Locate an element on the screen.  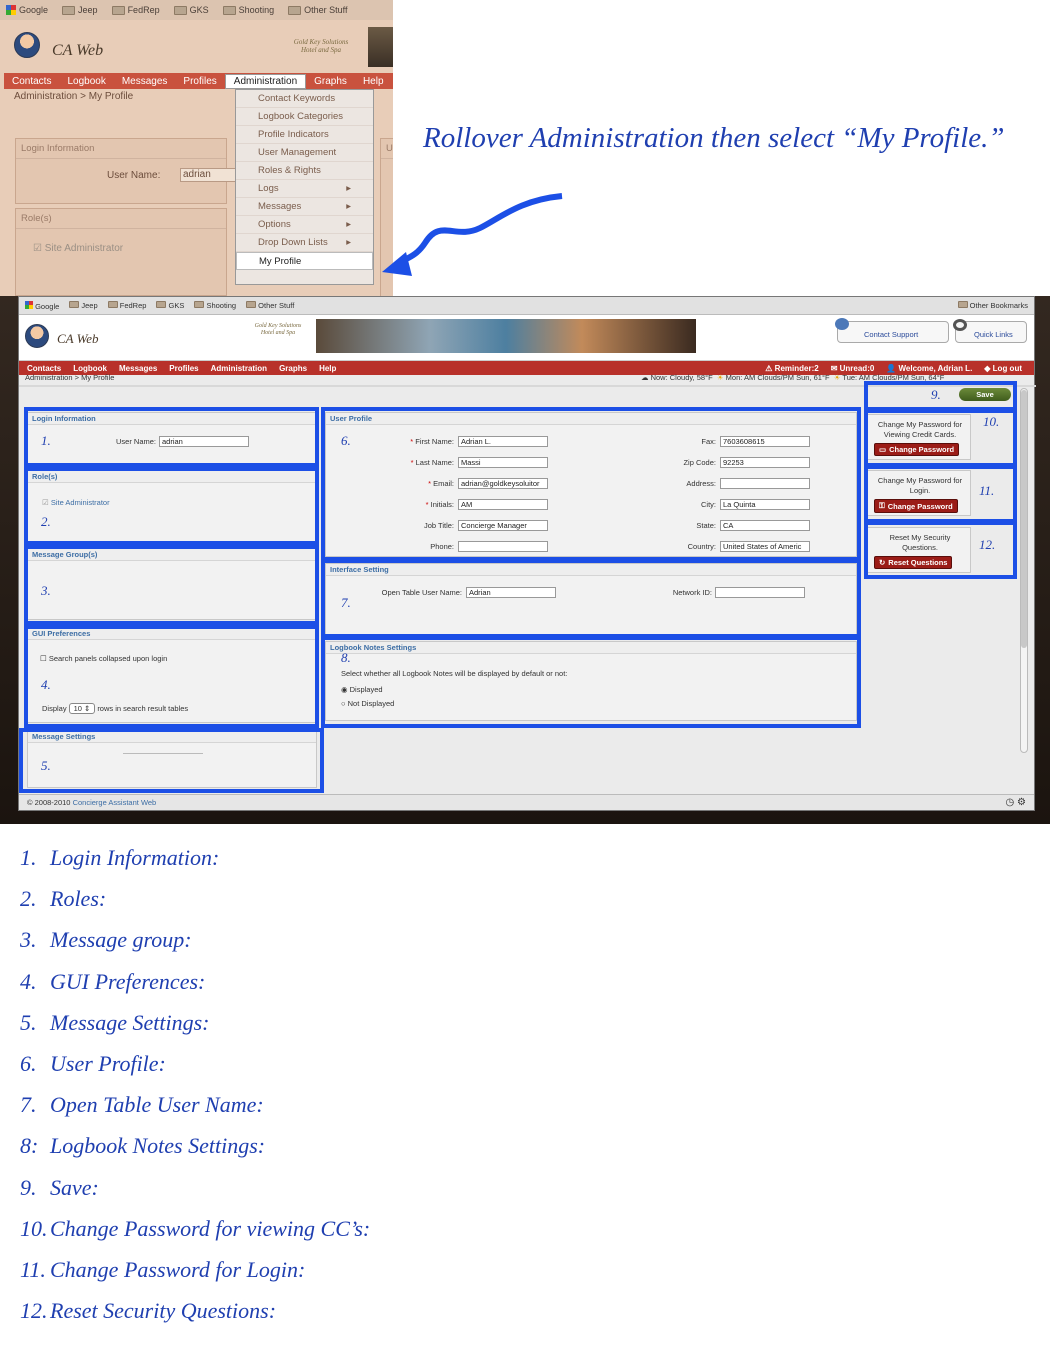
legend-number: 8: is located at coordinates (29, 1146).